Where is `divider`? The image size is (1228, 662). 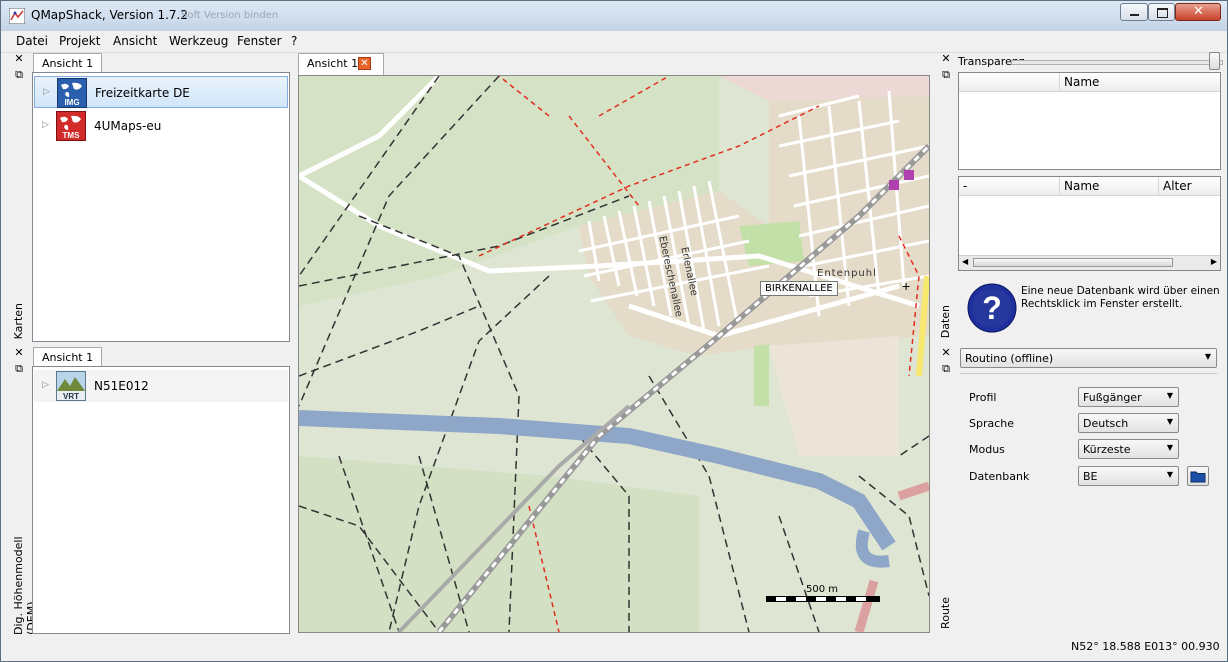 divider is located at coordinates (1088, 373).